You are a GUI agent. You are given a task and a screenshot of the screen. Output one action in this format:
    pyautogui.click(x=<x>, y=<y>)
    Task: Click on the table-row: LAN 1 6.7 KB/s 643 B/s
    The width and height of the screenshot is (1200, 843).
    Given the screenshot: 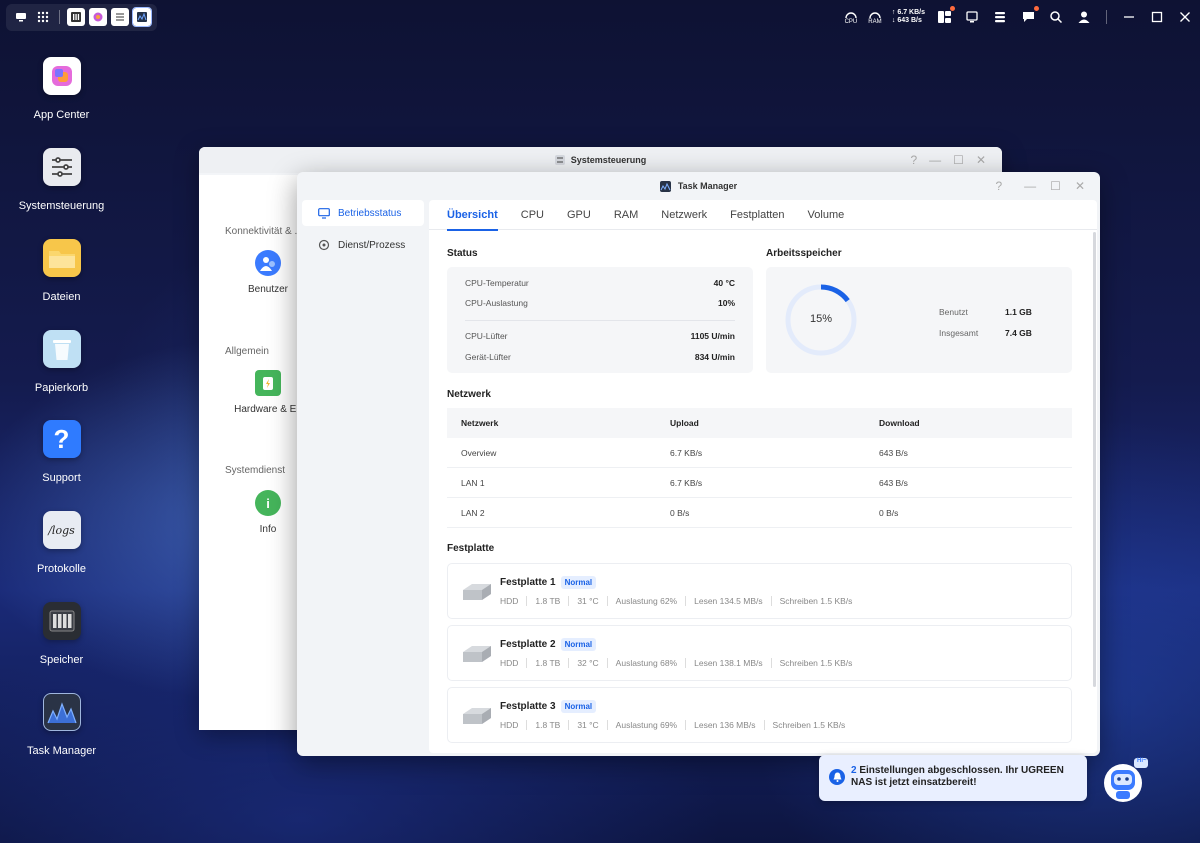 What is the action you would take?
    pyautogui.click(x=759, y=483)
    